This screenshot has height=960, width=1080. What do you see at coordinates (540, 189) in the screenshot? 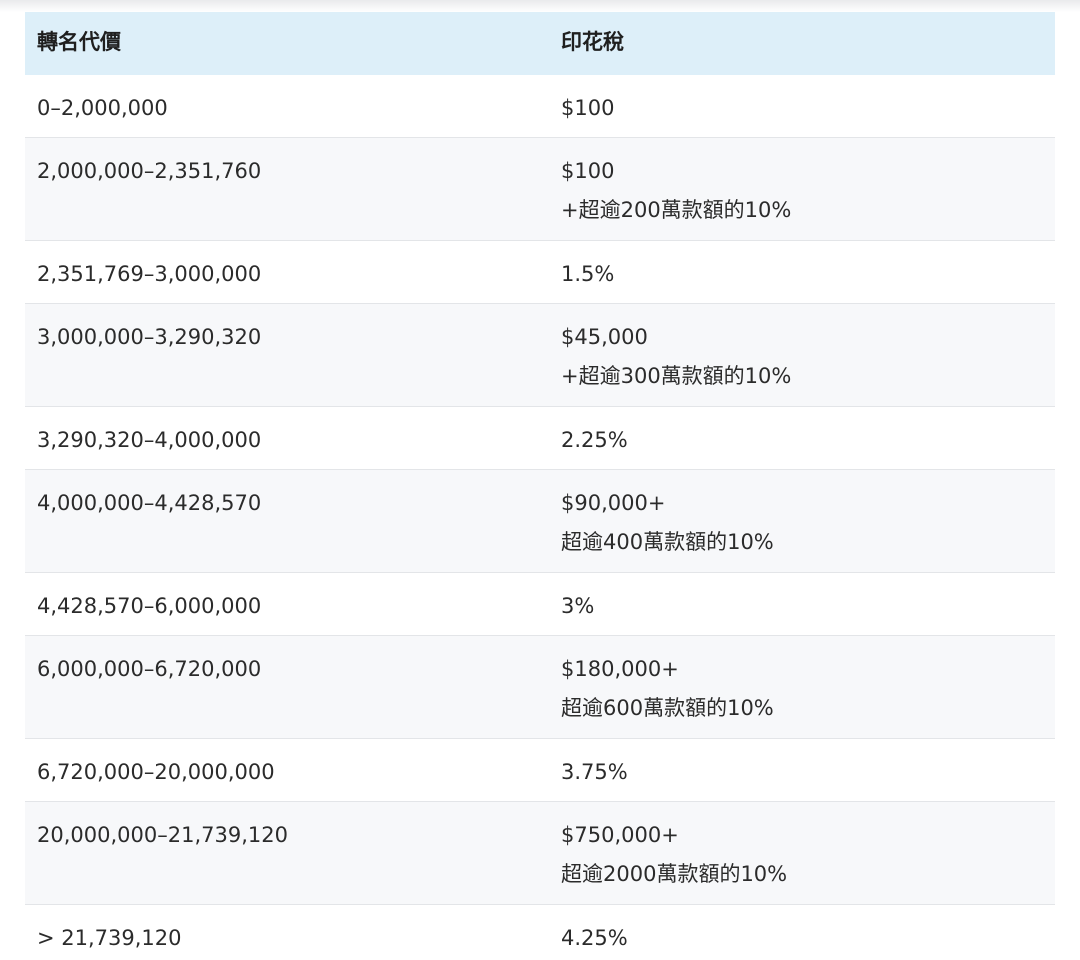
I see `table-row: 2,000,000–2,351,760 $100 +超逾200萬款額的10%` at bounding box center [540, 189].